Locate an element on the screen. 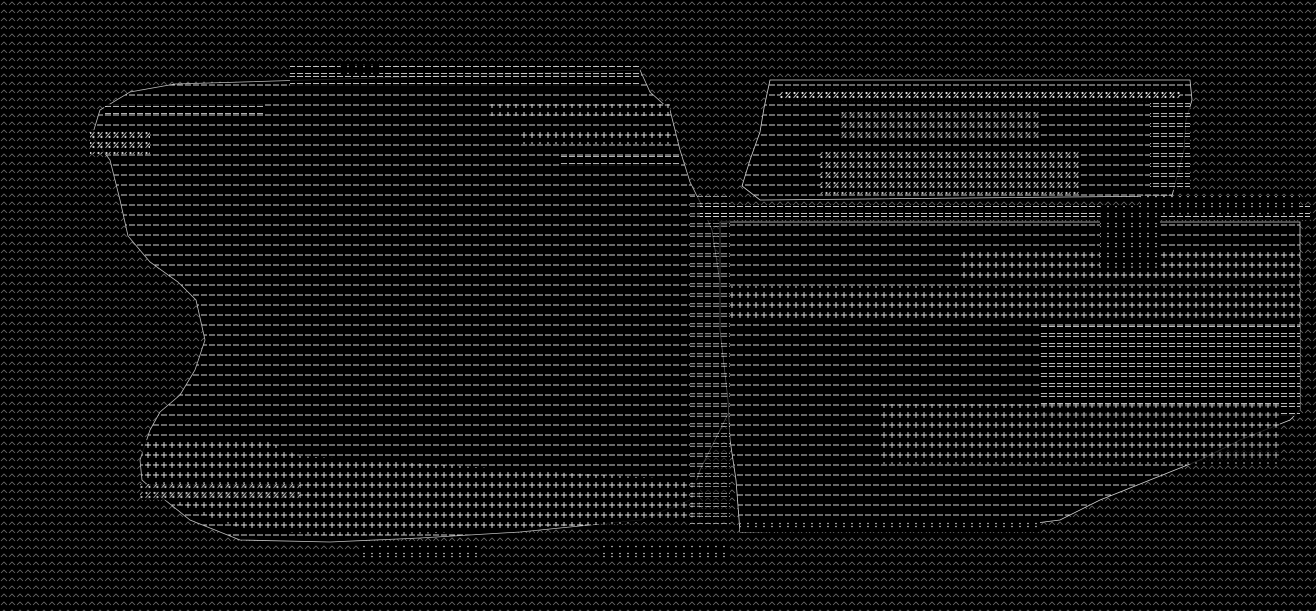 Image resolution: width=1316 pixels, height=611 pixels. right-top-heavy-band is located at coordinates (980, 95).